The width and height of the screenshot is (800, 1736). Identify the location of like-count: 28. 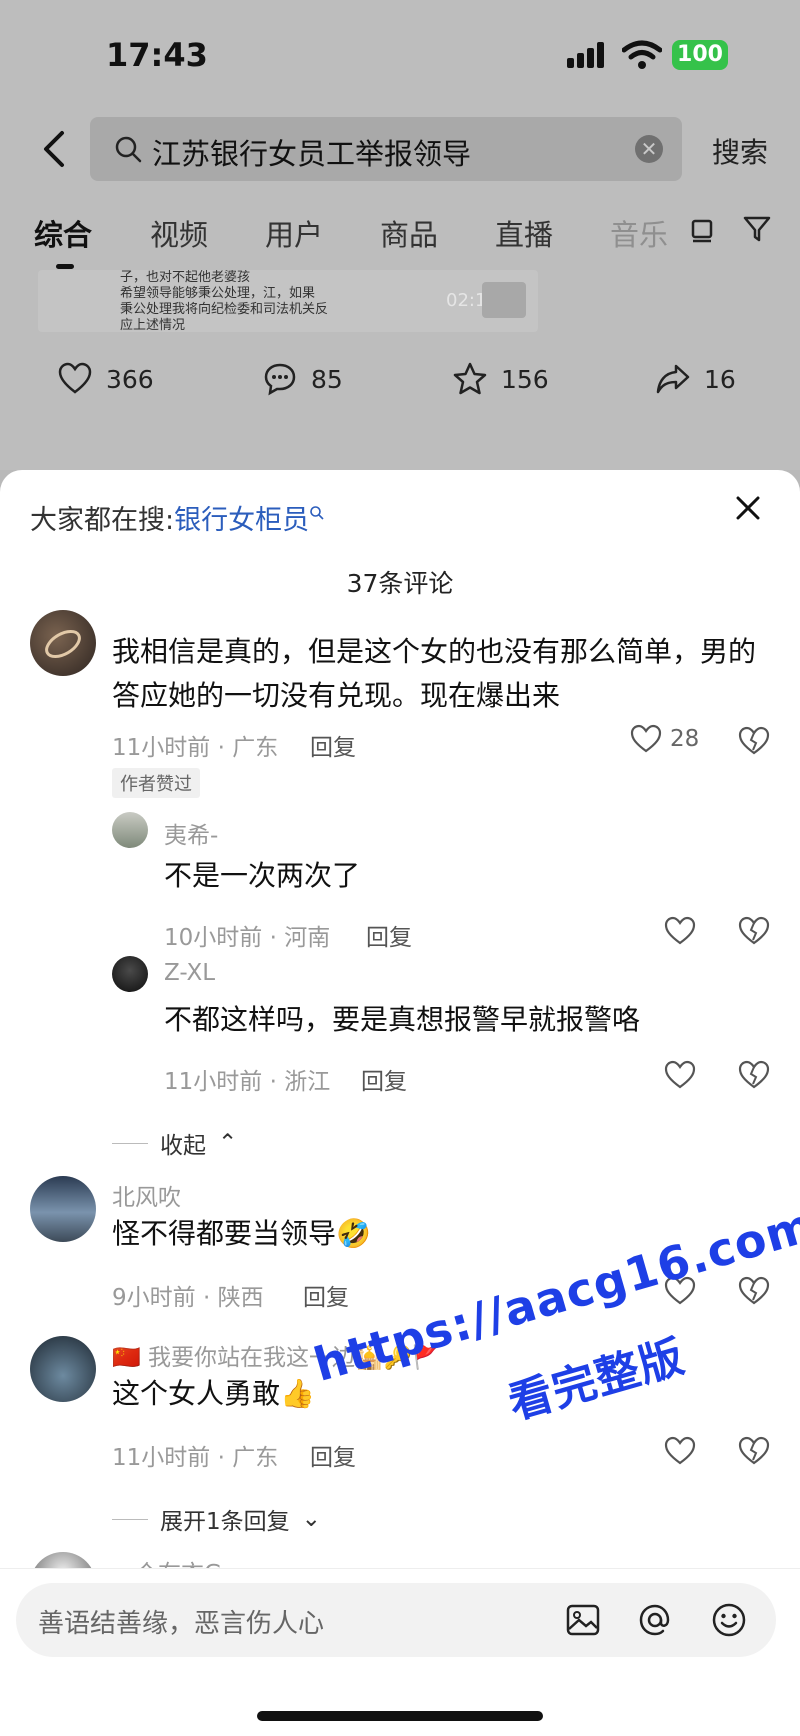
(685, 739).